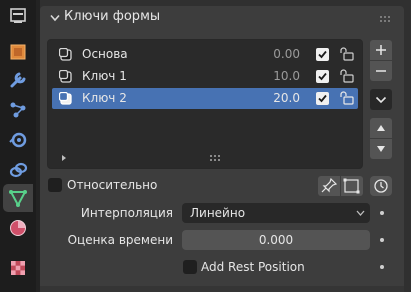  What do you see at coordinates (216, 158) in the screenshot?
I see `list-resize-grip-icon` at bounding box center [216, 158].